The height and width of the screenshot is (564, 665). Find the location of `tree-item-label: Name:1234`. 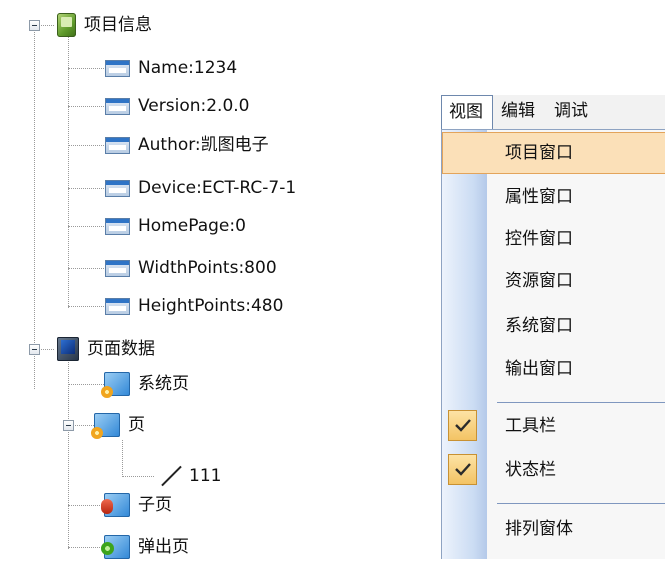

tree-item-label: Name:1234 is located at coordinates (188, 68).